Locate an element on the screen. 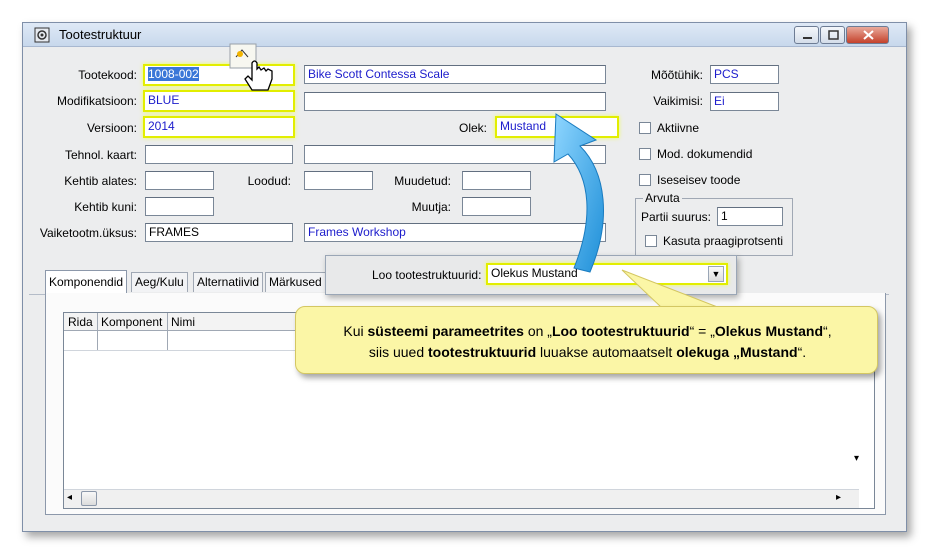 Image resolution: width=930 pixels, height=553 pixels. kasuta-praagiprotsenti-checkbox is located at coordinates (651, 241).